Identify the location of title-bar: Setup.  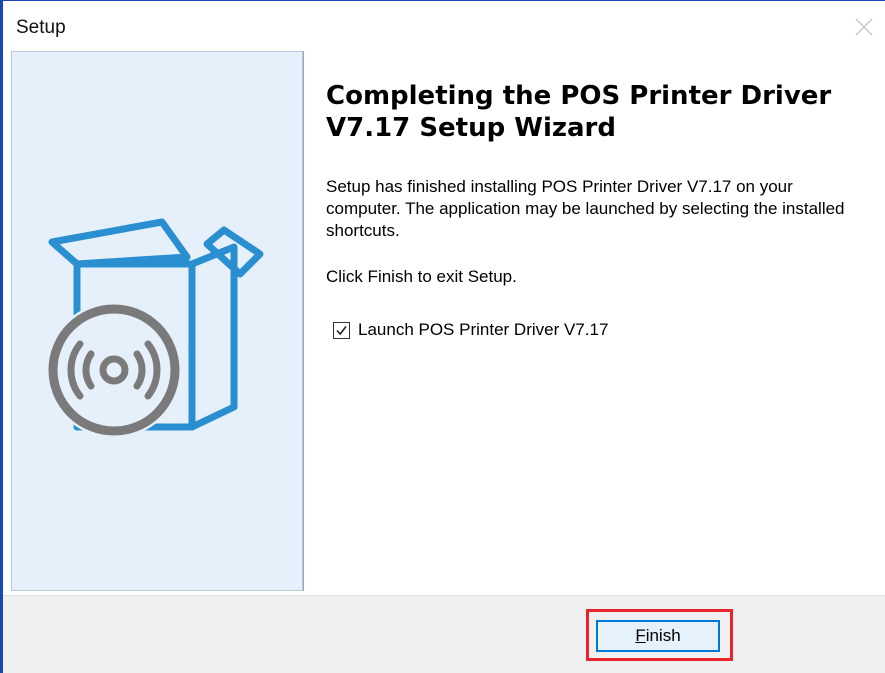
(444, 22).